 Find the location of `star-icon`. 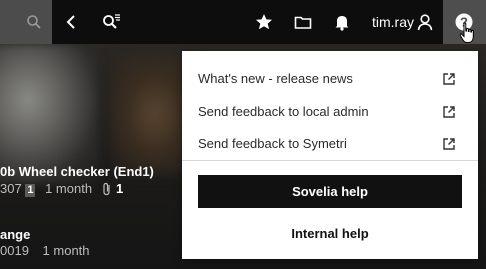

star-icon is located at coordinates (264, 22).